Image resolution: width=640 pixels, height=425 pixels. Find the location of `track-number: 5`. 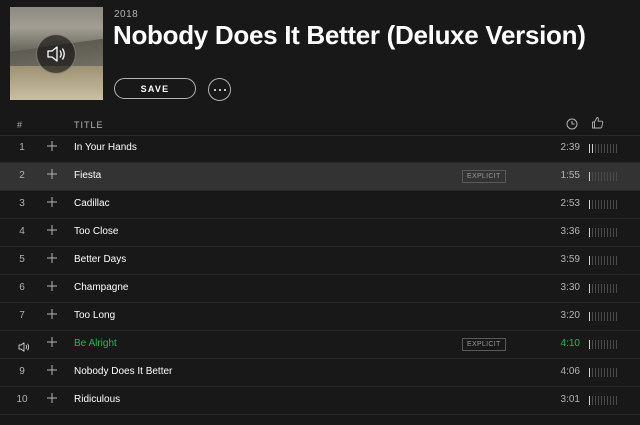

track-number: 5 is located at coordinates (22, 259).